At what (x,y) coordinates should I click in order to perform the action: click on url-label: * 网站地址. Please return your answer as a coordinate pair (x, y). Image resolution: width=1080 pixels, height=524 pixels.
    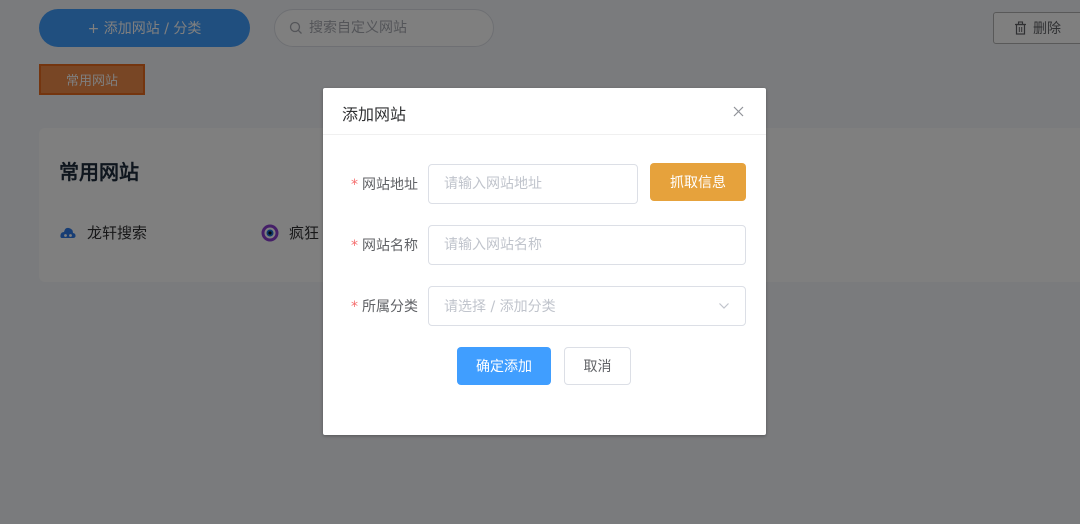
    Looking at the image, I should click on (370, 184).